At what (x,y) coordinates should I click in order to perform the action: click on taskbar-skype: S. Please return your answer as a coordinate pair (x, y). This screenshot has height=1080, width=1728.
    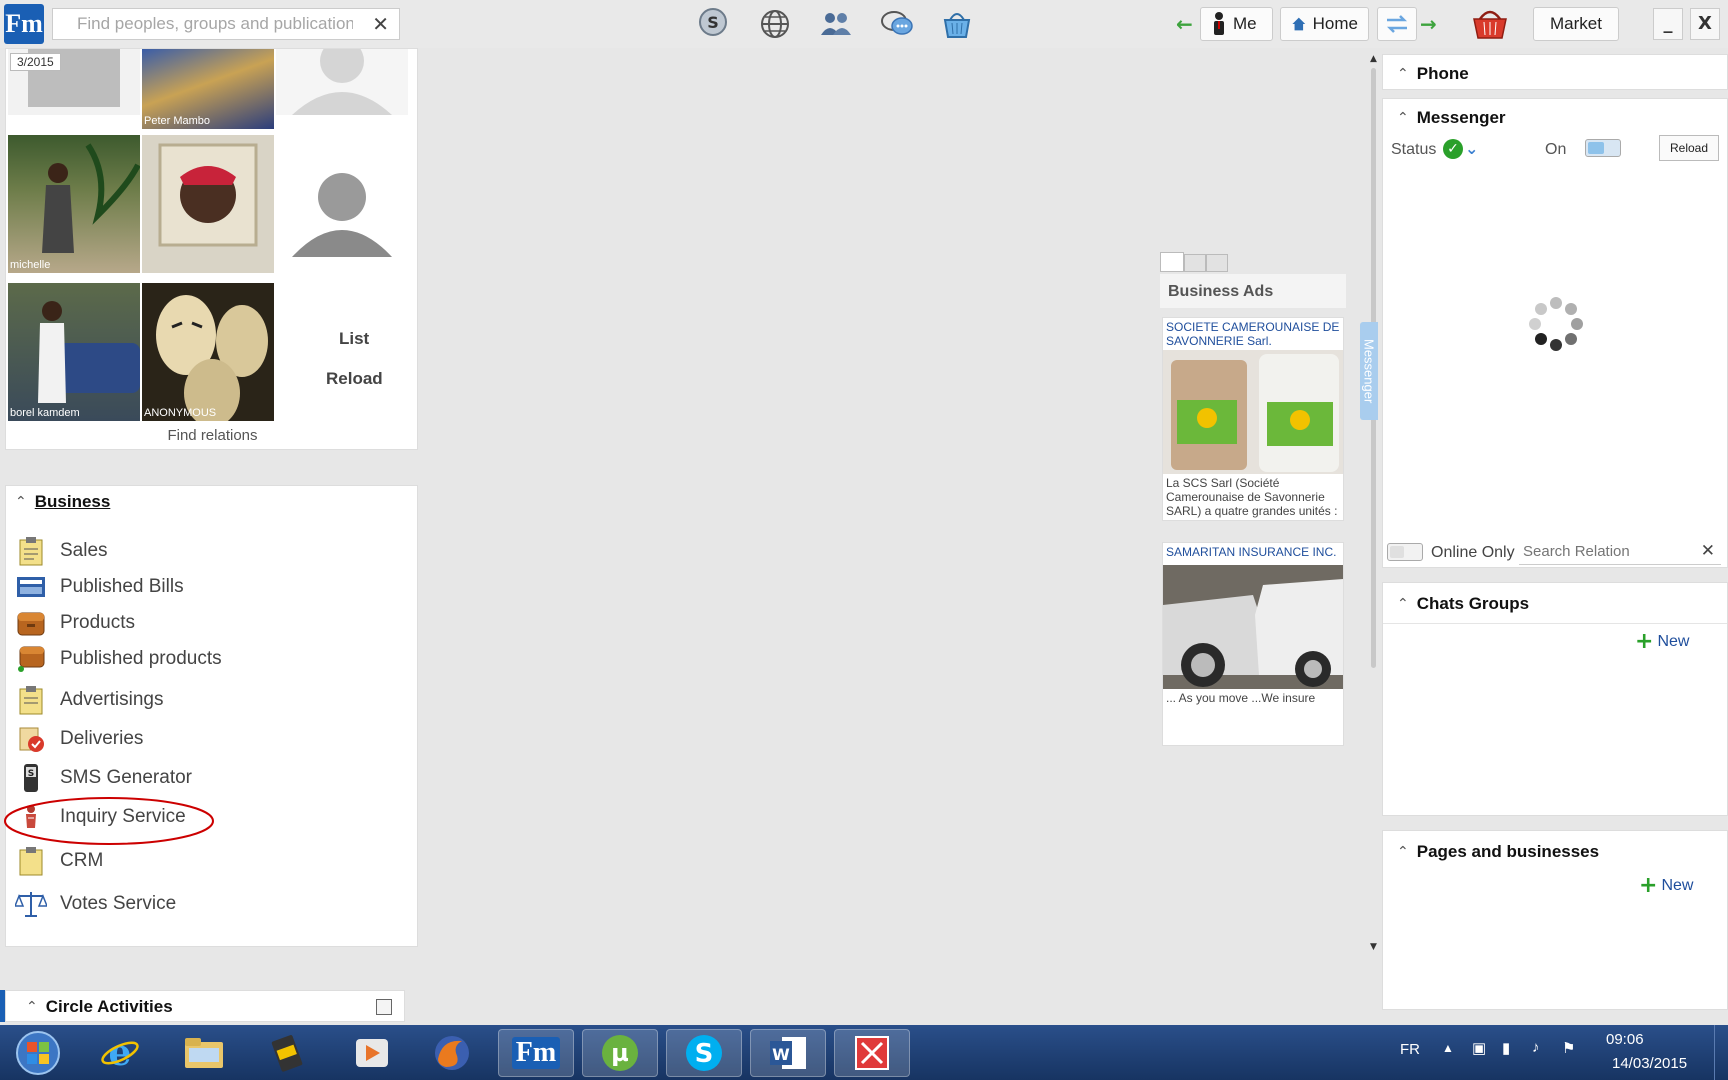
    Looking at the image, I should click on (704, 1053).